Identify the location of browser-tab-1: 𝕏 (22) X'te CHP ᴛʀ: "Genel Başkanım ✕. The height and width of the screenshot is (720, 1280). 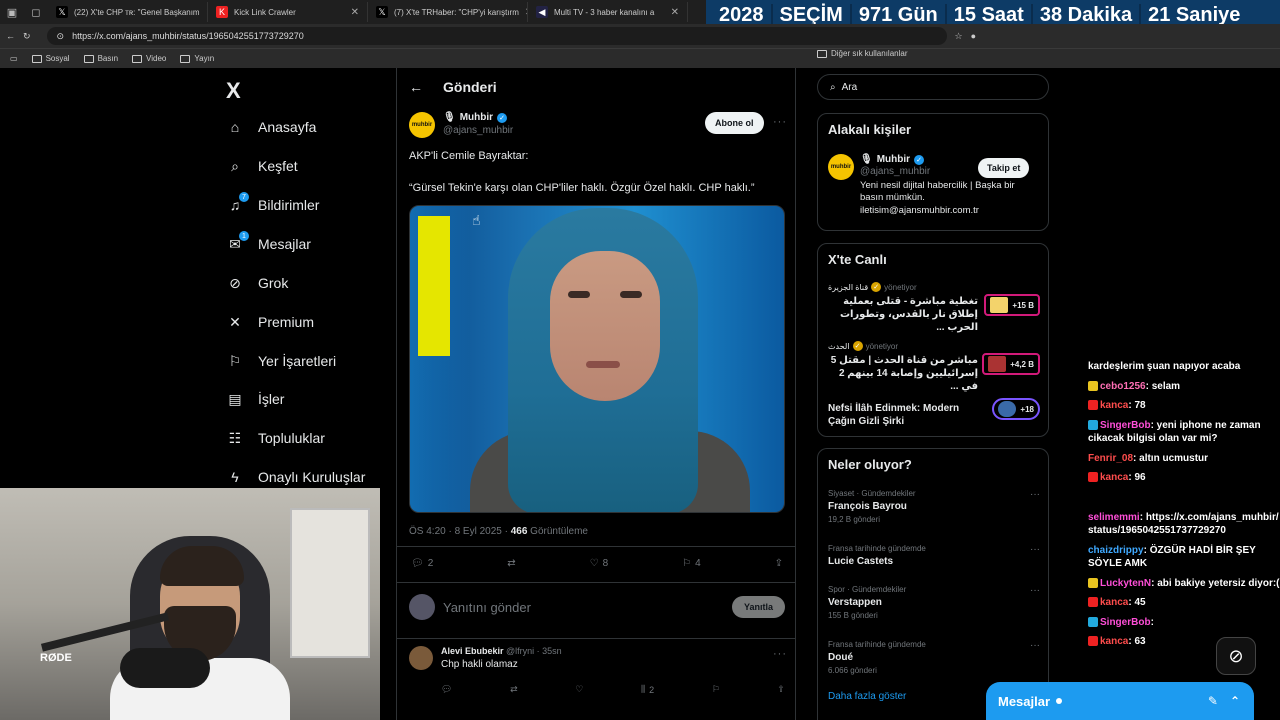
(128, 12).